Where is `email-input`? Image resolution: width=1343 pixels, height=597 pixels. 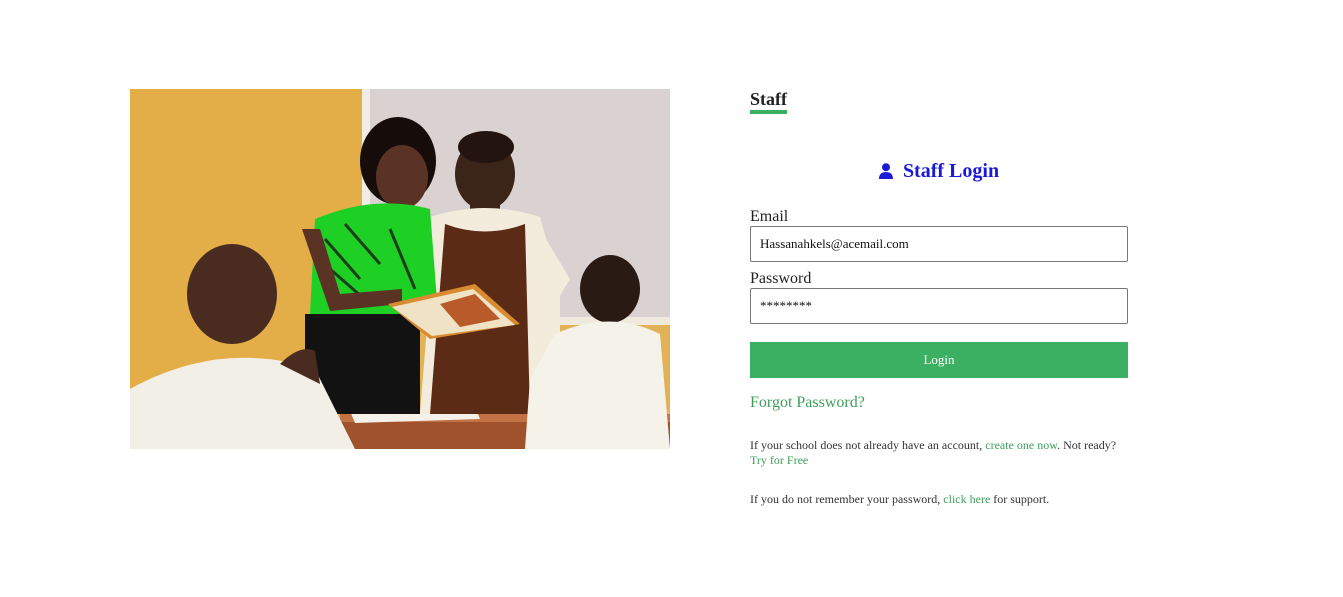
email-input is located at coordinates (939, 244).